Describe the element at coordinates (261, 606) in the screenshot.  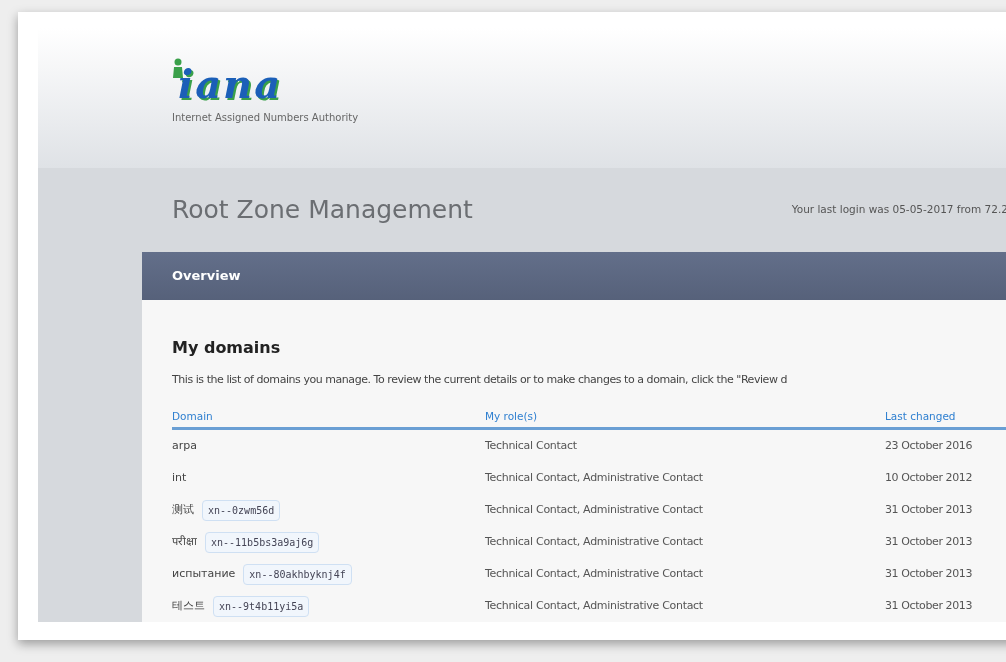
I see `punycode-tag: xn--9t4b11yi5a` at that location.